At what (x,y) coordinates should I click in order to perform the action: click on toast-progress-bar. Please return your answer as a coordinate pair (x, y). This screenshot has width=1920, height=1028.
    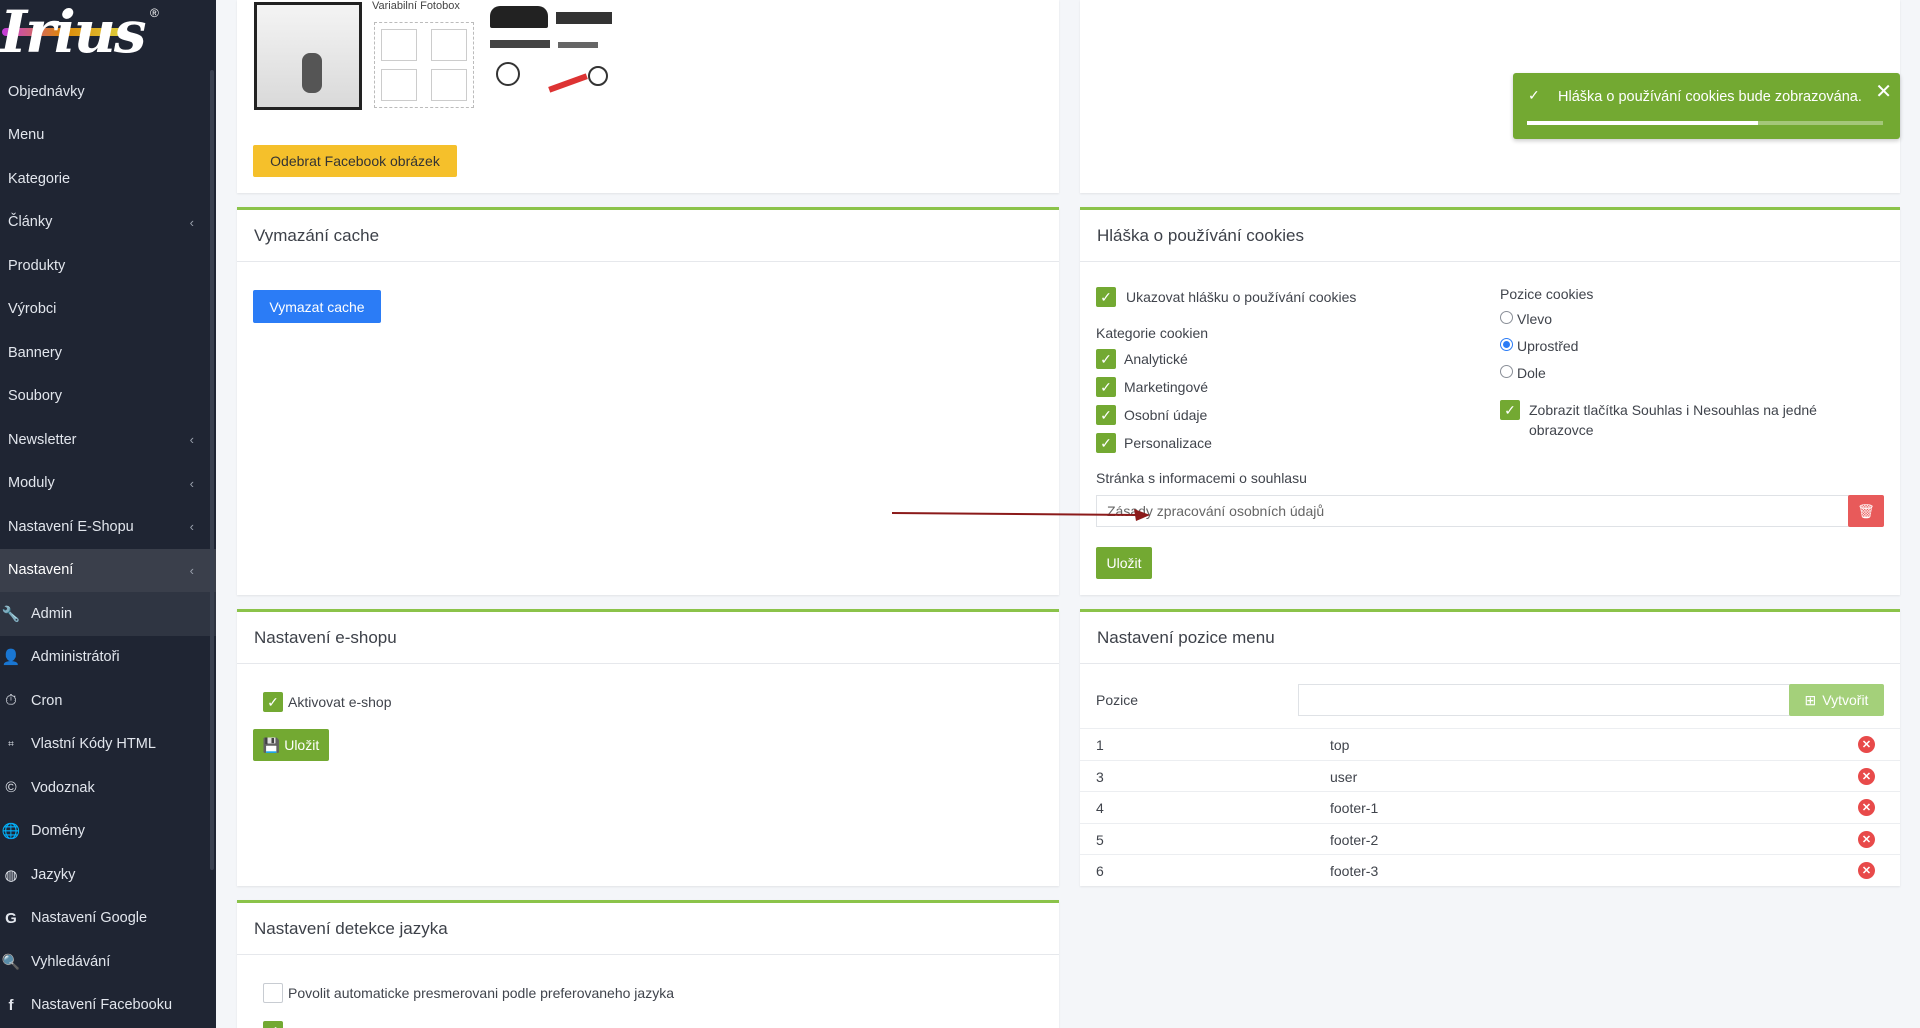
    Looking at the image, I should click on (1643, 123).